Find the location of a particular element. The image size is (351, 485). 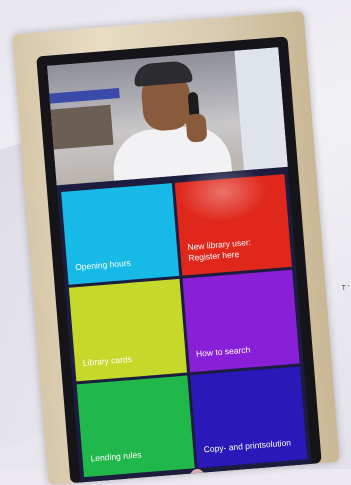

tile-label: Opening hours is located at coordinates (103, 264).